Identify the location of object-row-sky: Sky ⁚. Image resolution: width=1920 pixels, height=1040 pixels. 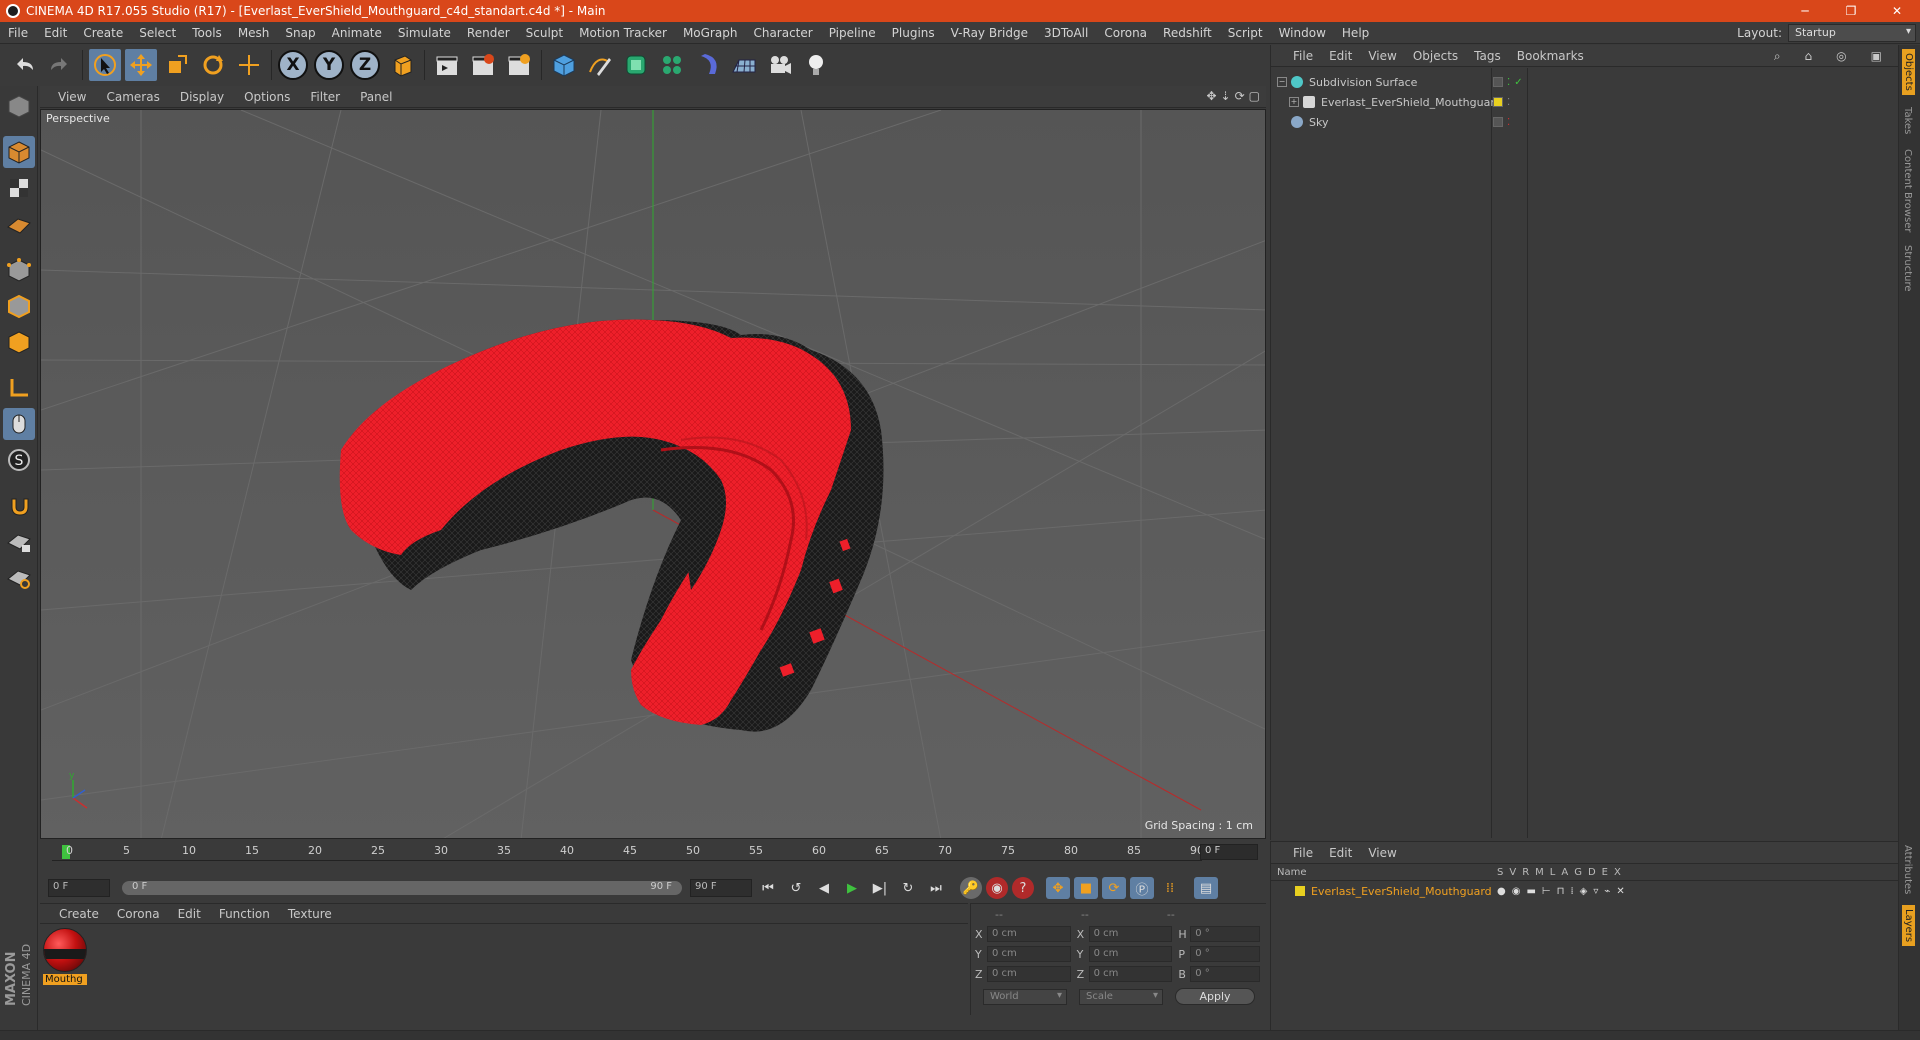
(1585, 122).